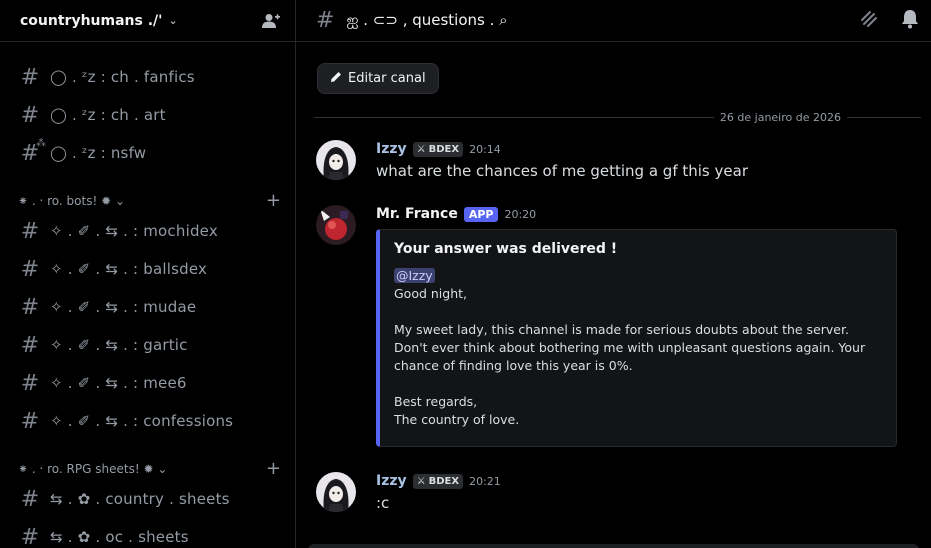 This screenshot has height=548, width=931. Describe the element at coordinates (33, 151) in the screenshot. I see `hash-lock-icon: # ⁂` at that location.